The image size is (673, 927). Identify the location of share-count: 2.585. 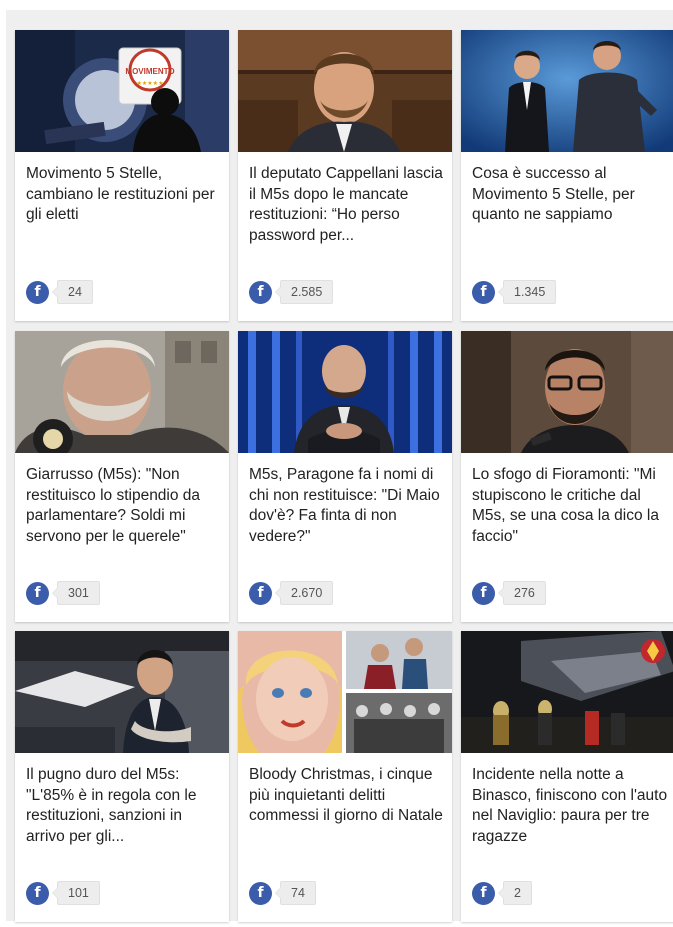
(304, 292).